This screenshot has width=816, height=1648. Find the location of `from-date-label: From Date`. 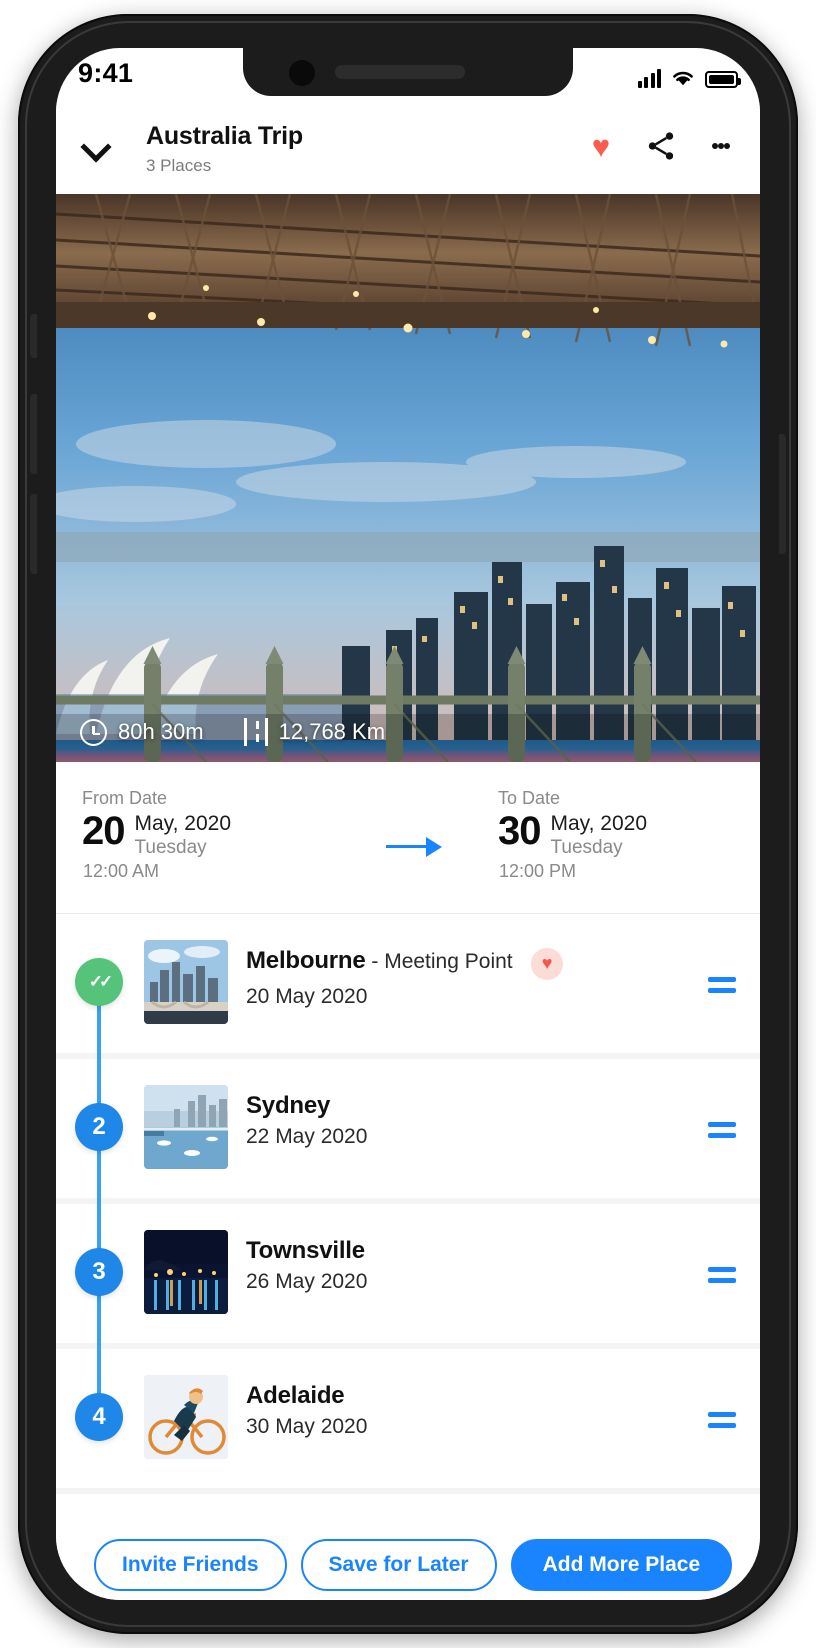

from-date-label: From Date is located at coordinates (125, 798).